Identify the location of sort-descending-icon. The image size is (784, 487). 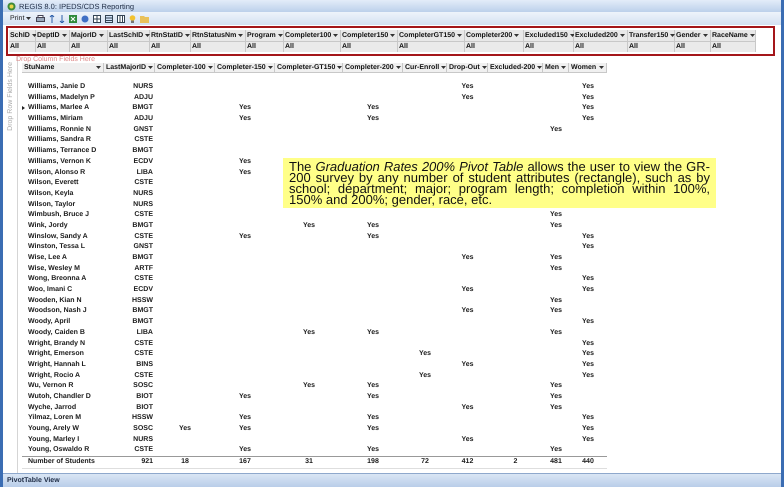
(62, 18).